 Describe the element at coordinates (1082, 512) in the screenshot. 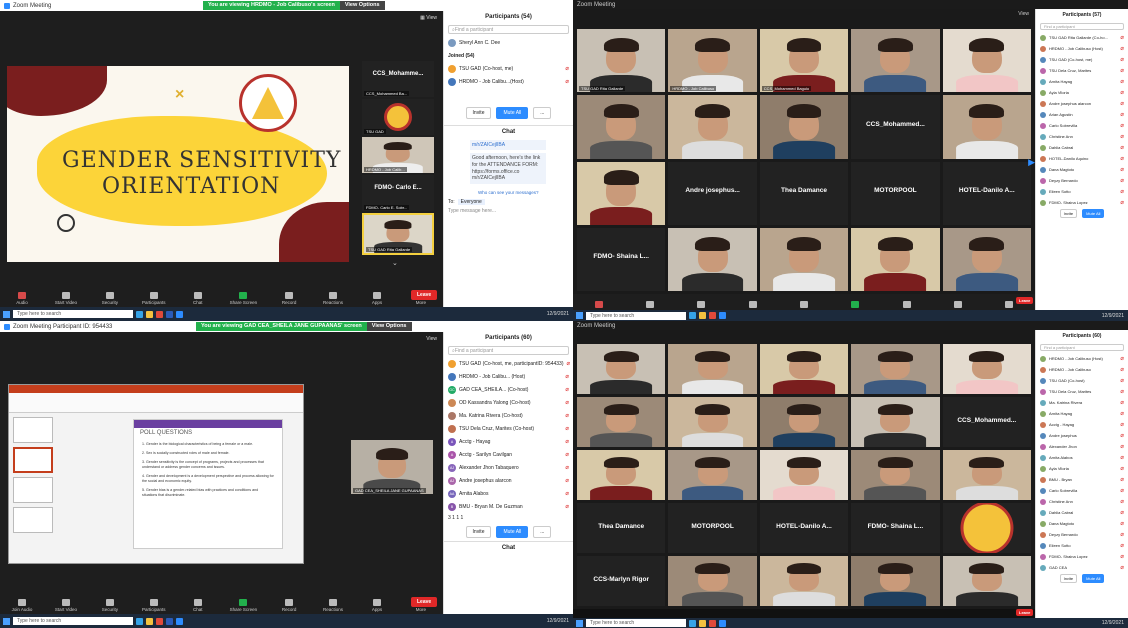

I see `participant-row: Dahlia Cabral ⌀` at that location.